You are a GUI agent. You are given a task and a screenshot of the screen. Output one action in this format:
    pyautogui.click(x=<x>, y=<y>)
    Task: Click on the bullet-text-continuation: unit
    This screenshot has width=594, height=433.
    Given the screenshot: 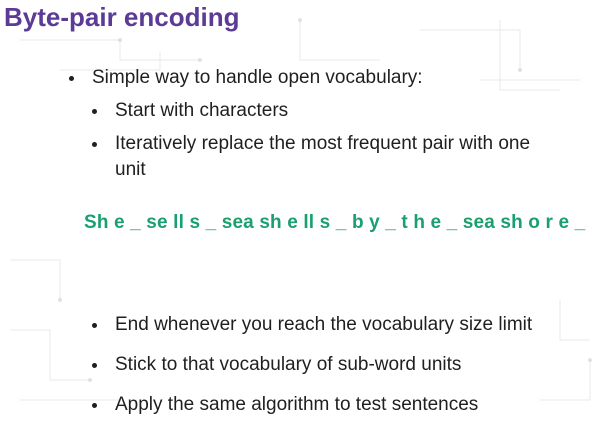 What is the action you would take?
    pyautogui.click(x=130, y=169)
    